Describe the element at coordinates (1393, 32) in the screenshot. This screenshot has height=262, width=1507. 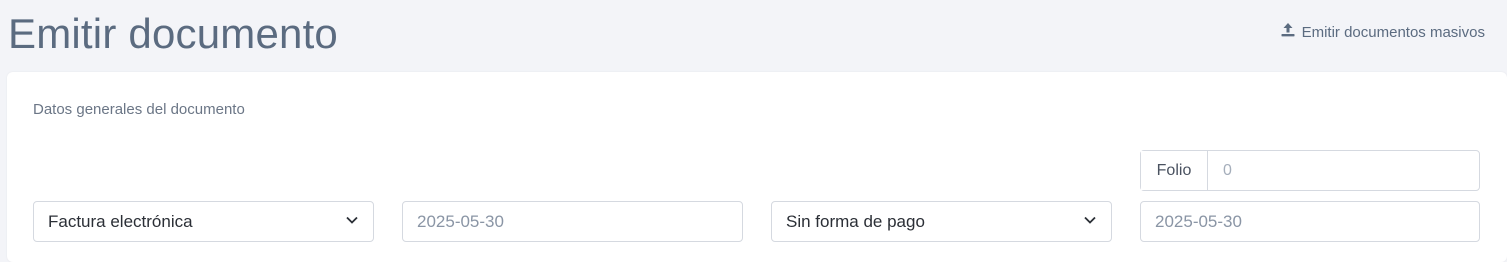
I see `emit-bulk-documents-label: Emitir documentos masivos` at that location.